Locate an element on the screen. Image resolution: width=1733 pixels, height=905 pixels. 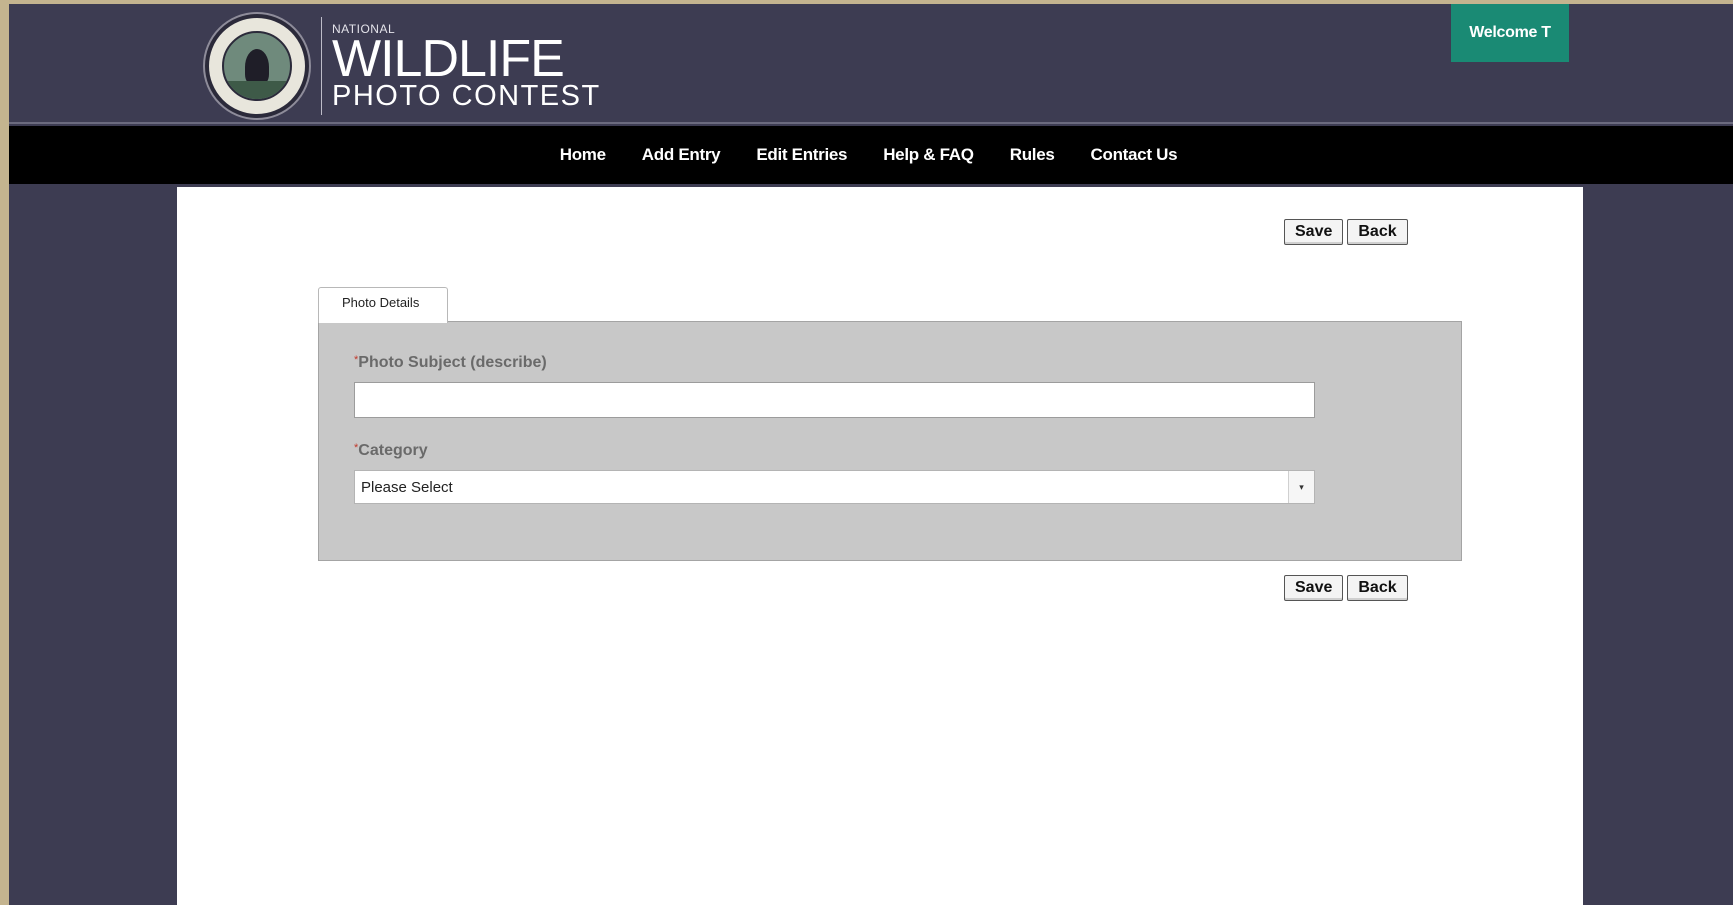
bird-icon is located at coordinates (257, 67).